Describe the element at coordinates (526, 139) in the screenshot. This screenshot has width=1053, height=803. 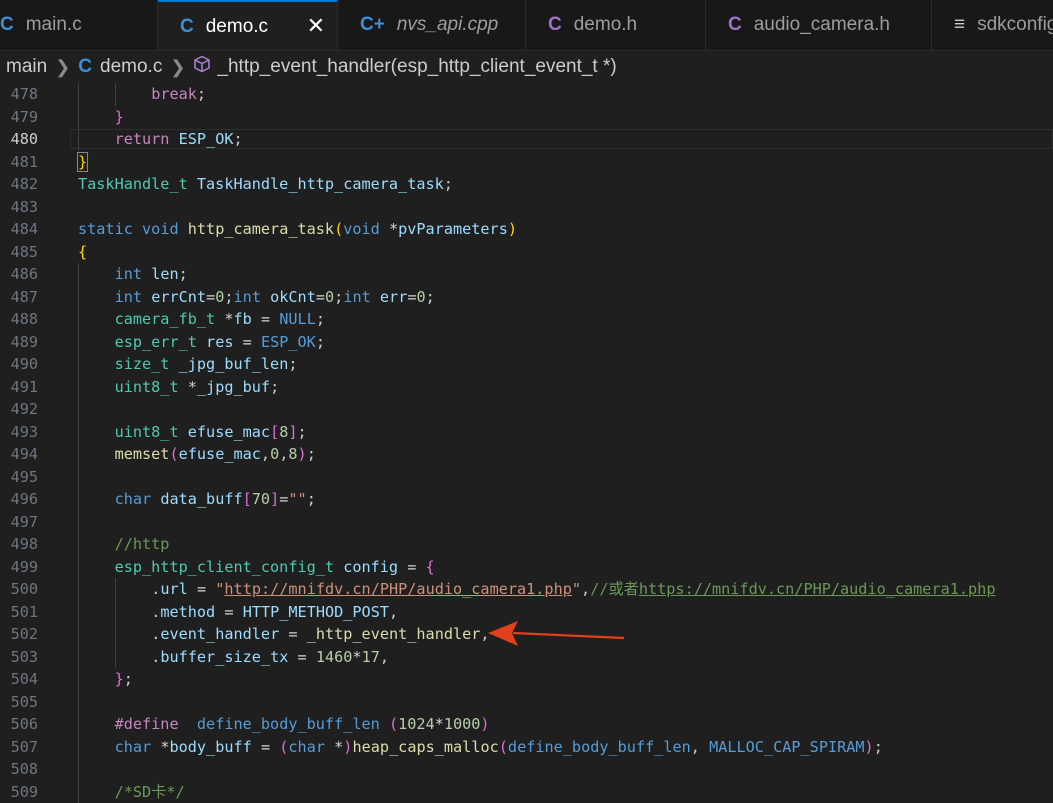
I see `code-line: 480 return ESP_OK;` at that location.